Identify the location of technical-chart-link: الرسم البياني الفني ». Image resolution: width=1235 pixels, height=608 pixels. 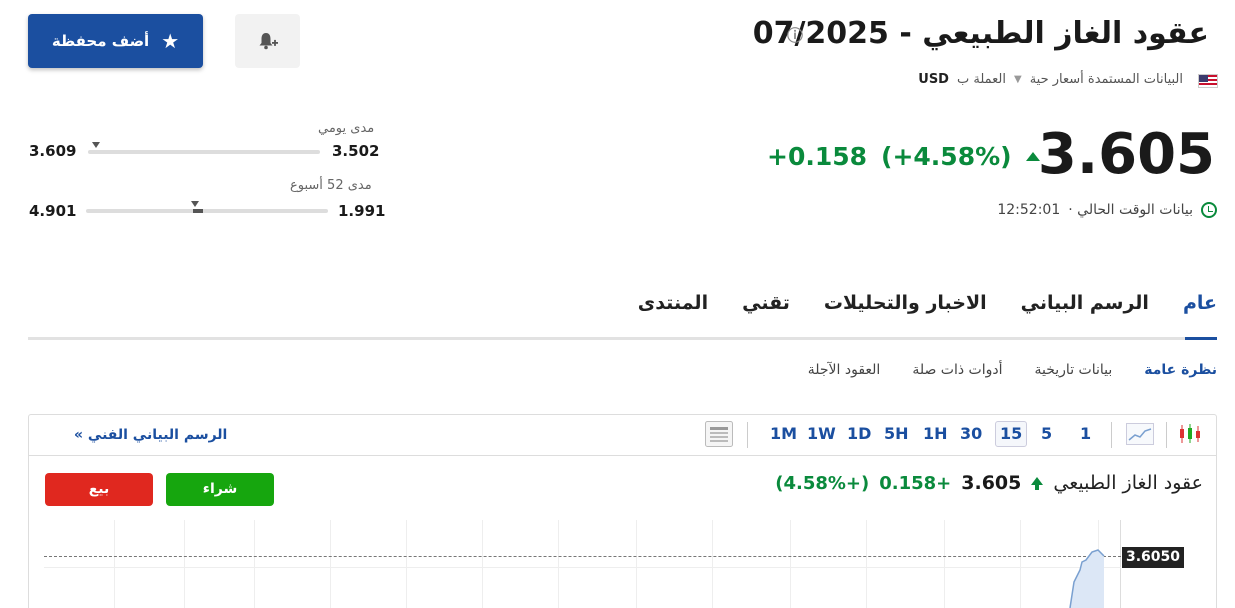
(150, 435).